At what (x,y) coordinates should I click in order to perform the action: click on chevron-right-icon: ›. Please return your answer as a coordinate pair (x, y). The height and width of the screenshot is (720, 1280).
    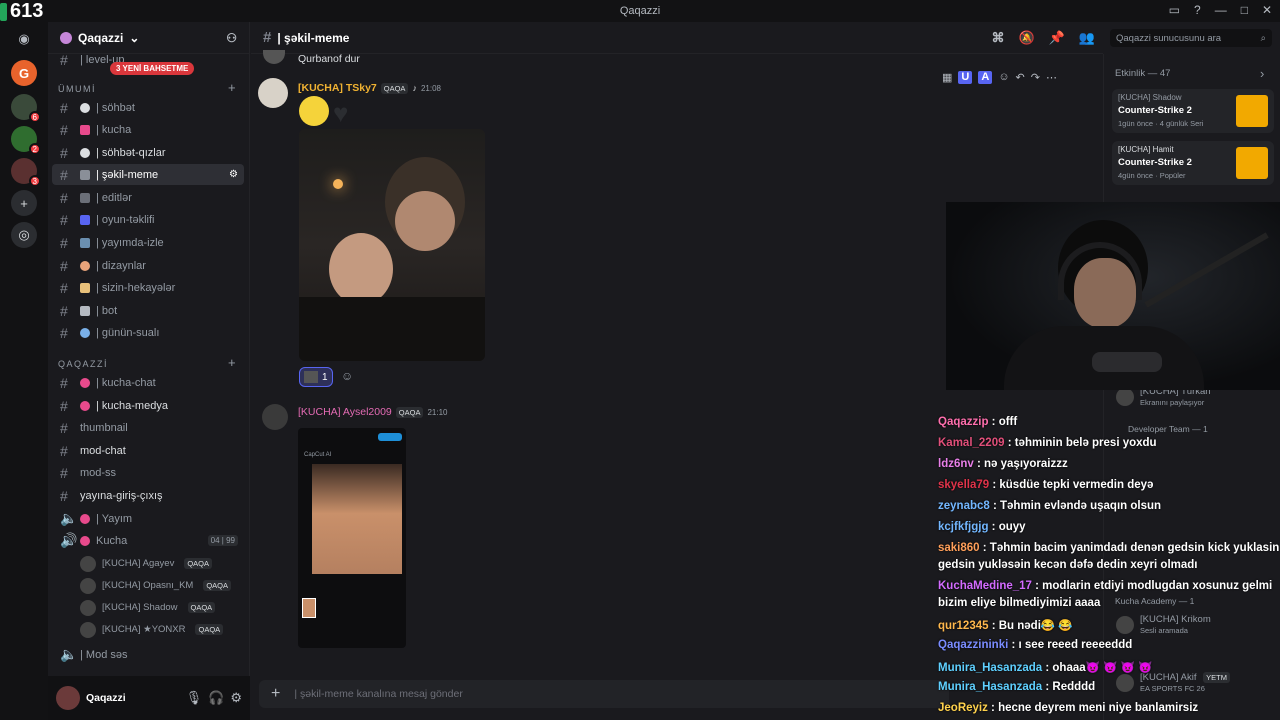
    Looking at the image, I should click on (1262, 73).